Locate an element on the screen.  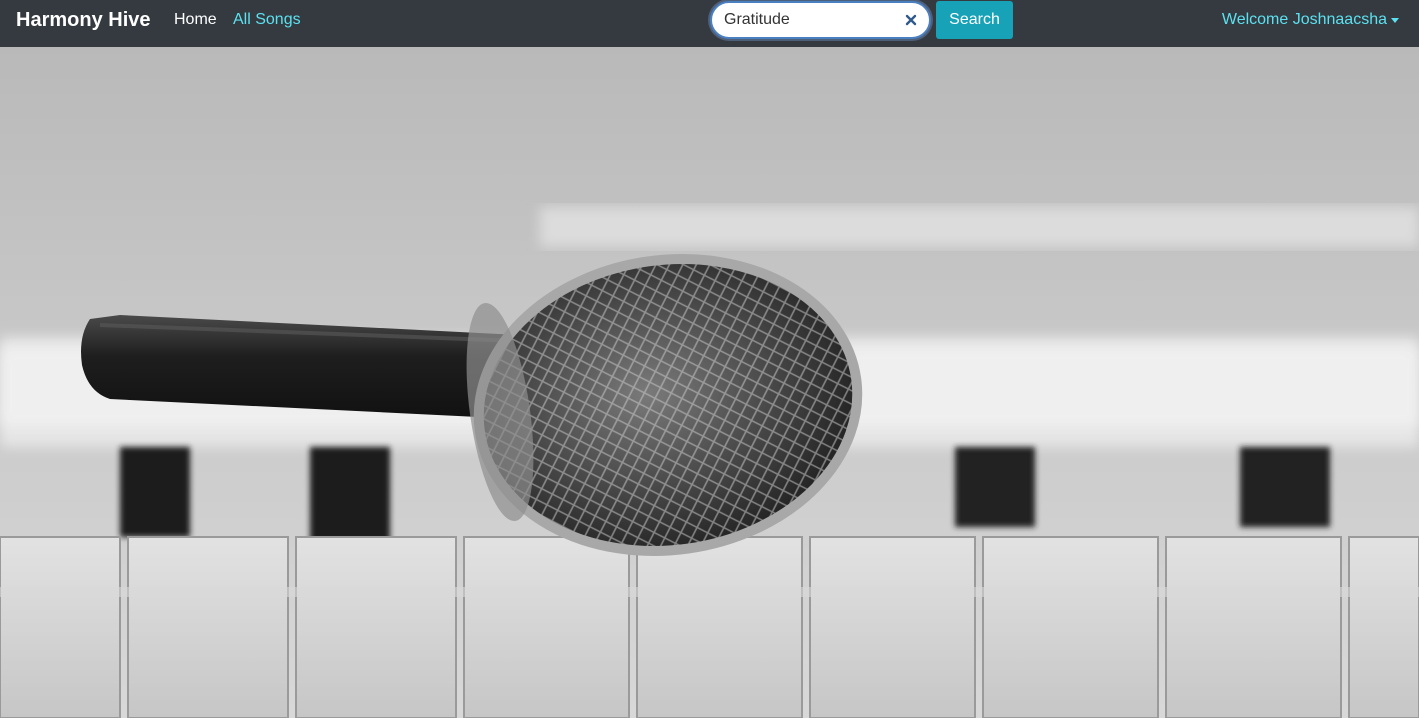
nav-link-home: Home is located at coordinates (195, 20).